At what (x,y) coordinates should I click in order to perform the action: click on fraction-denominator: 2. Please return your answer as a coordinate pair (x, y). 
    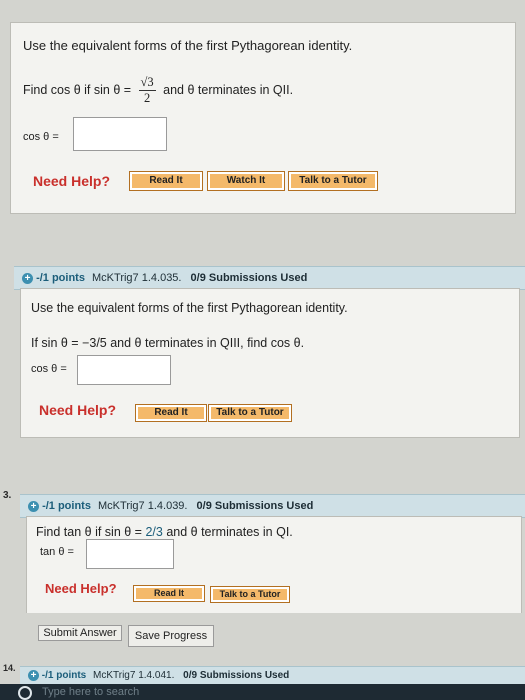
    Looking at the image, I should click on (147, 98).